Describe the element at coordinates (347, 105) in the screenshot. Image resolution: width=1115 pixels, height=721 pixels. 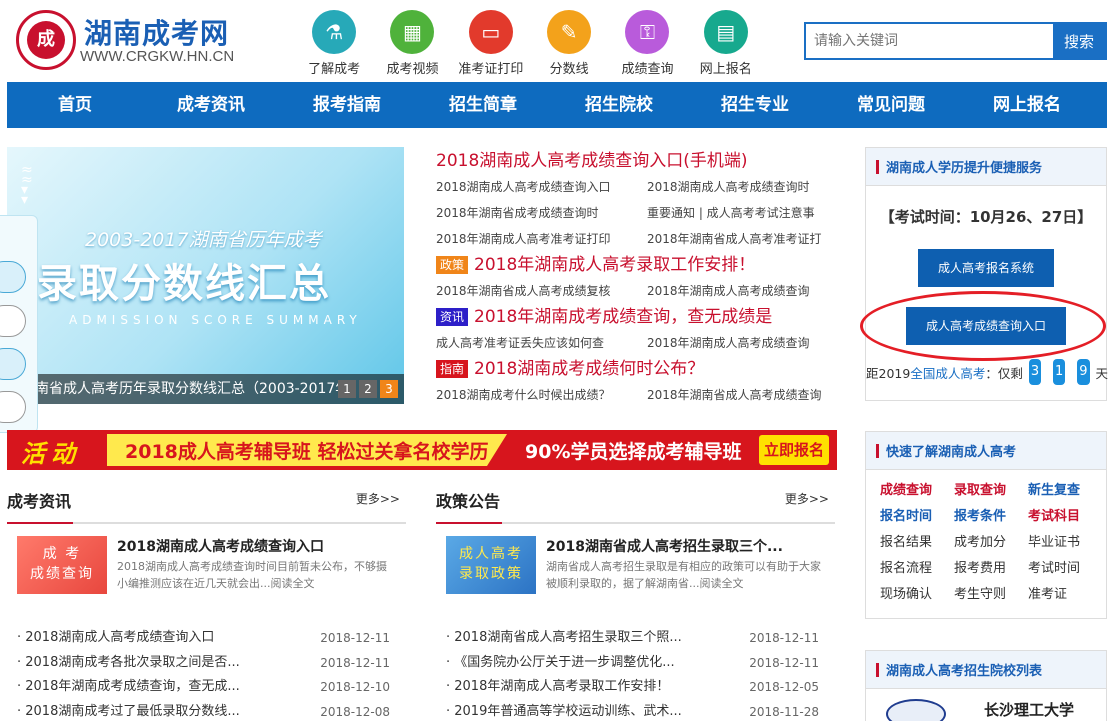
I see `nav-guide: 报考指南` at that location.